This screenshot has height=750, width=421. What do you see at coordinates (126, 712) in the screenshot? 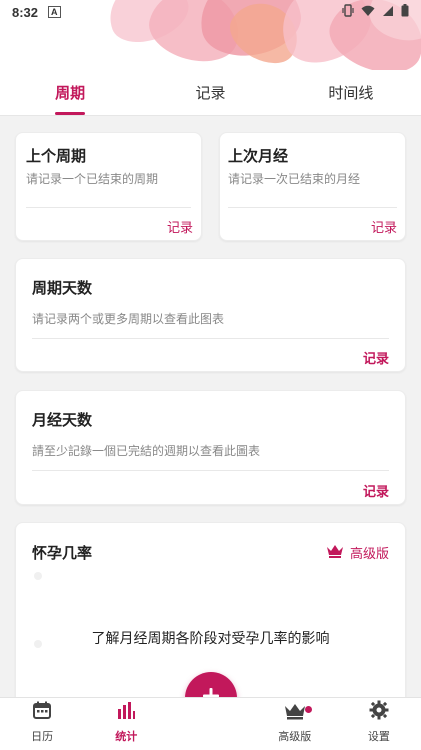
I see `bar-chart-icon` at bounding box center [126, 712].